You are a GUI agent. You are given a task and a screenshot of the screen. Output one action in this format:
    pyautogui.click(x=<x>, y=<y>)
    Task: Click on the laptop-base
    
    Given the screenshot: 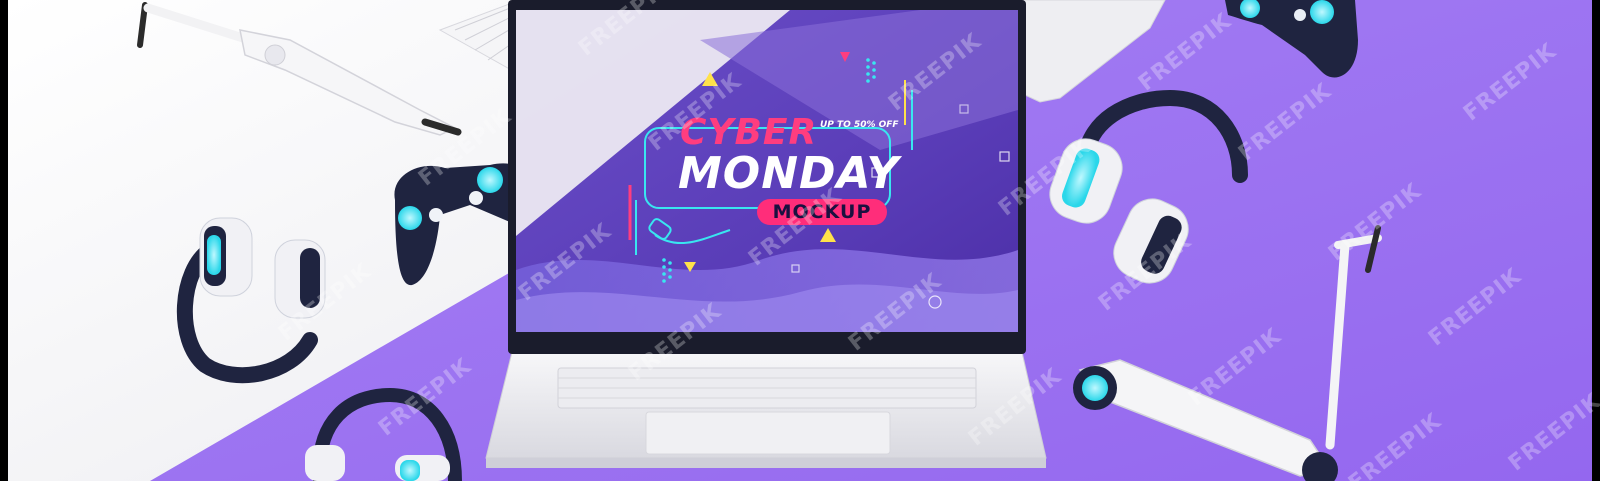 What is the action you would take?
    pyautogui.click(x=766, y=409)
    